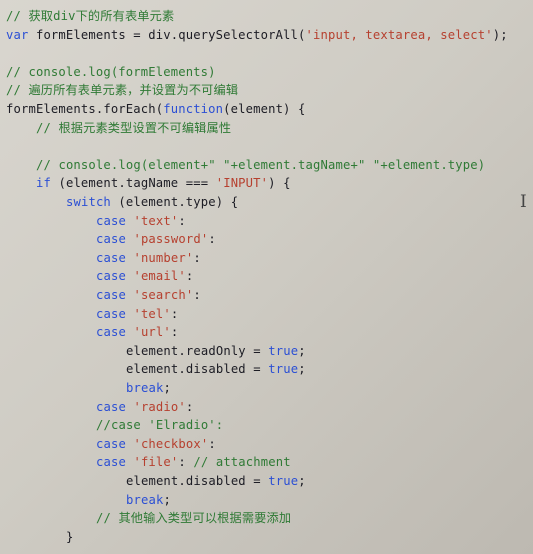 Image resolution: width=533 pixels, height=554 pixels. I want to click on code-line: // 根据元素类型设置不可编辑属性, so click(133, 128).